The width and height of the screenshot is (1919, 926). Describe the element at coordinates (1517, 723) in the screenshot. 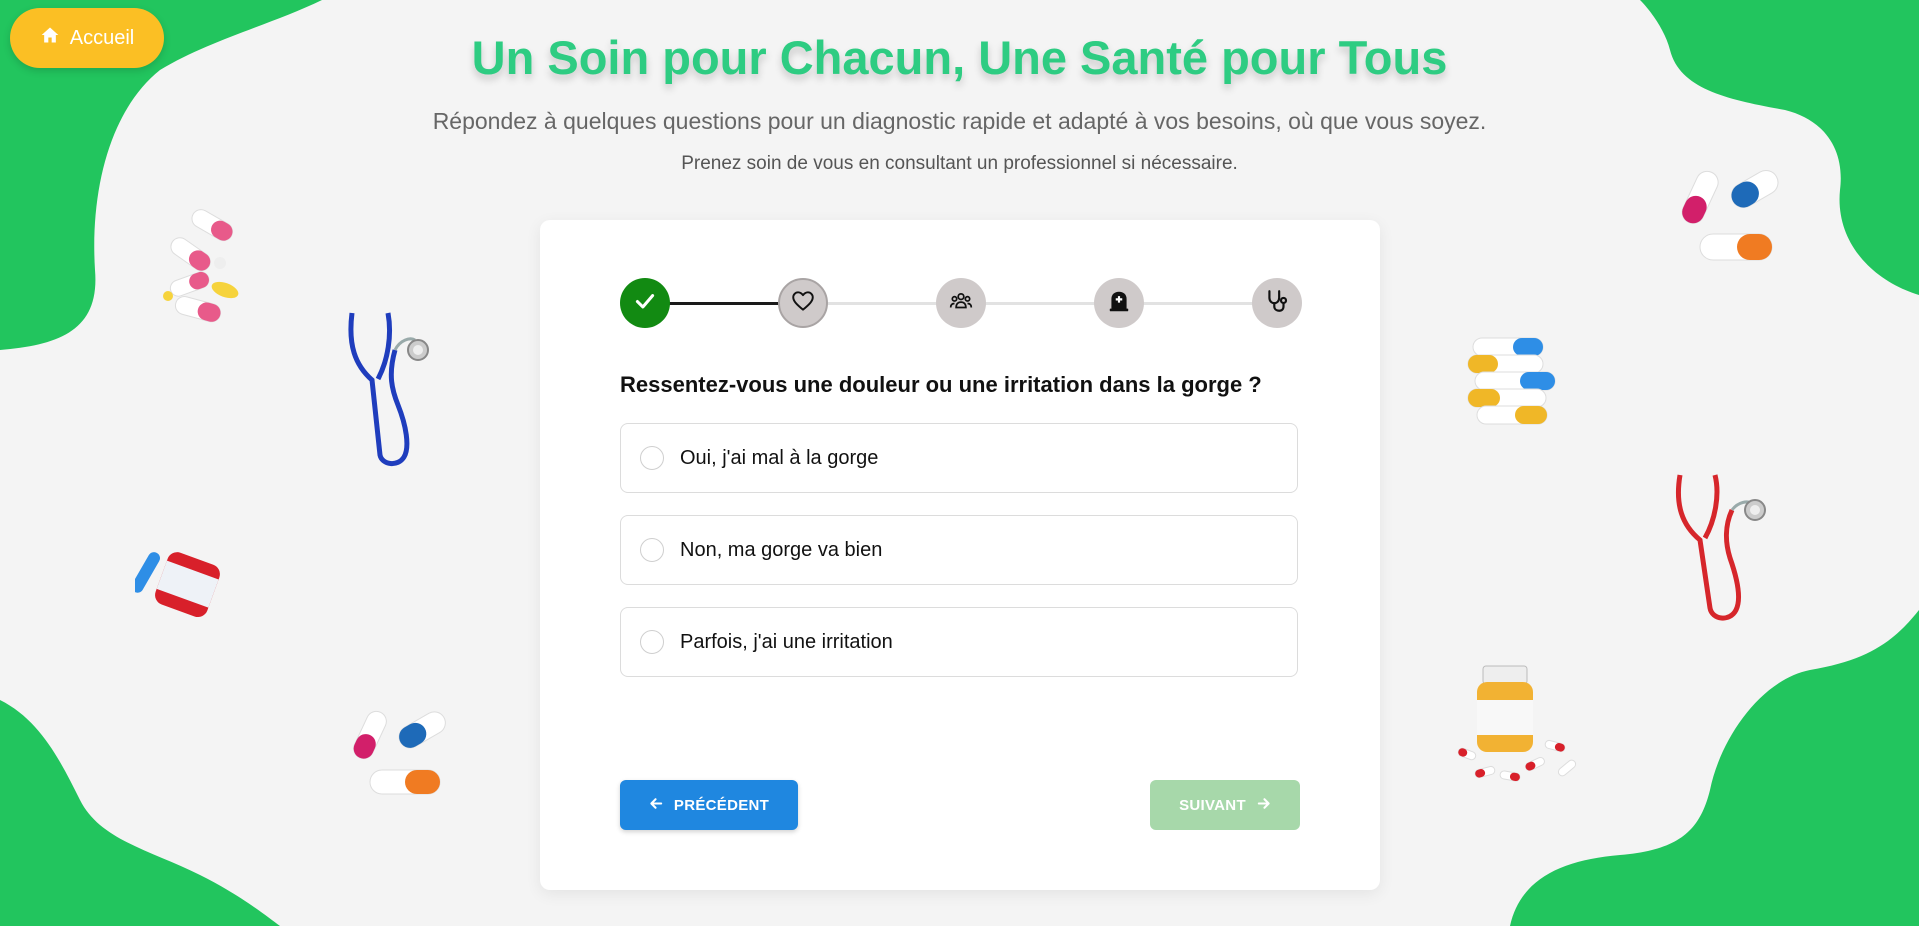

I see `pill-bottle-icon` at that location.